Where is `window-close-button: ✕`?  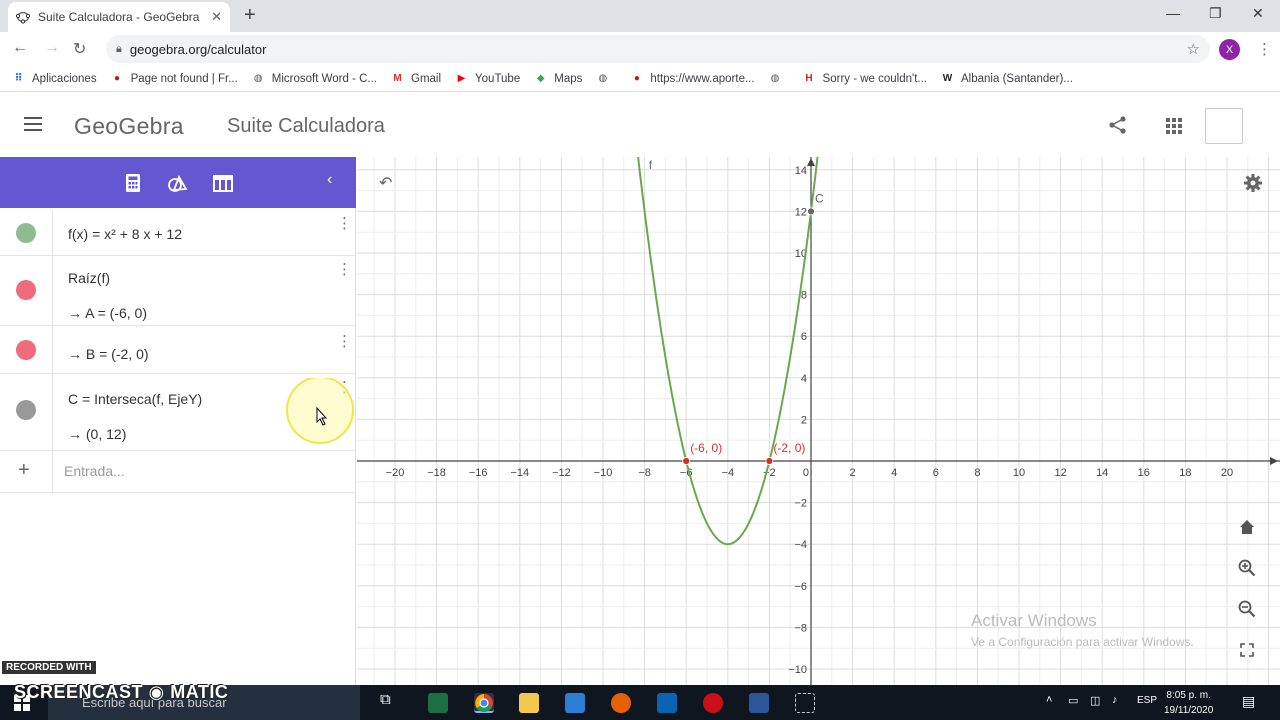
window-close-button: ✕ is located at coordinates (1258, 13).